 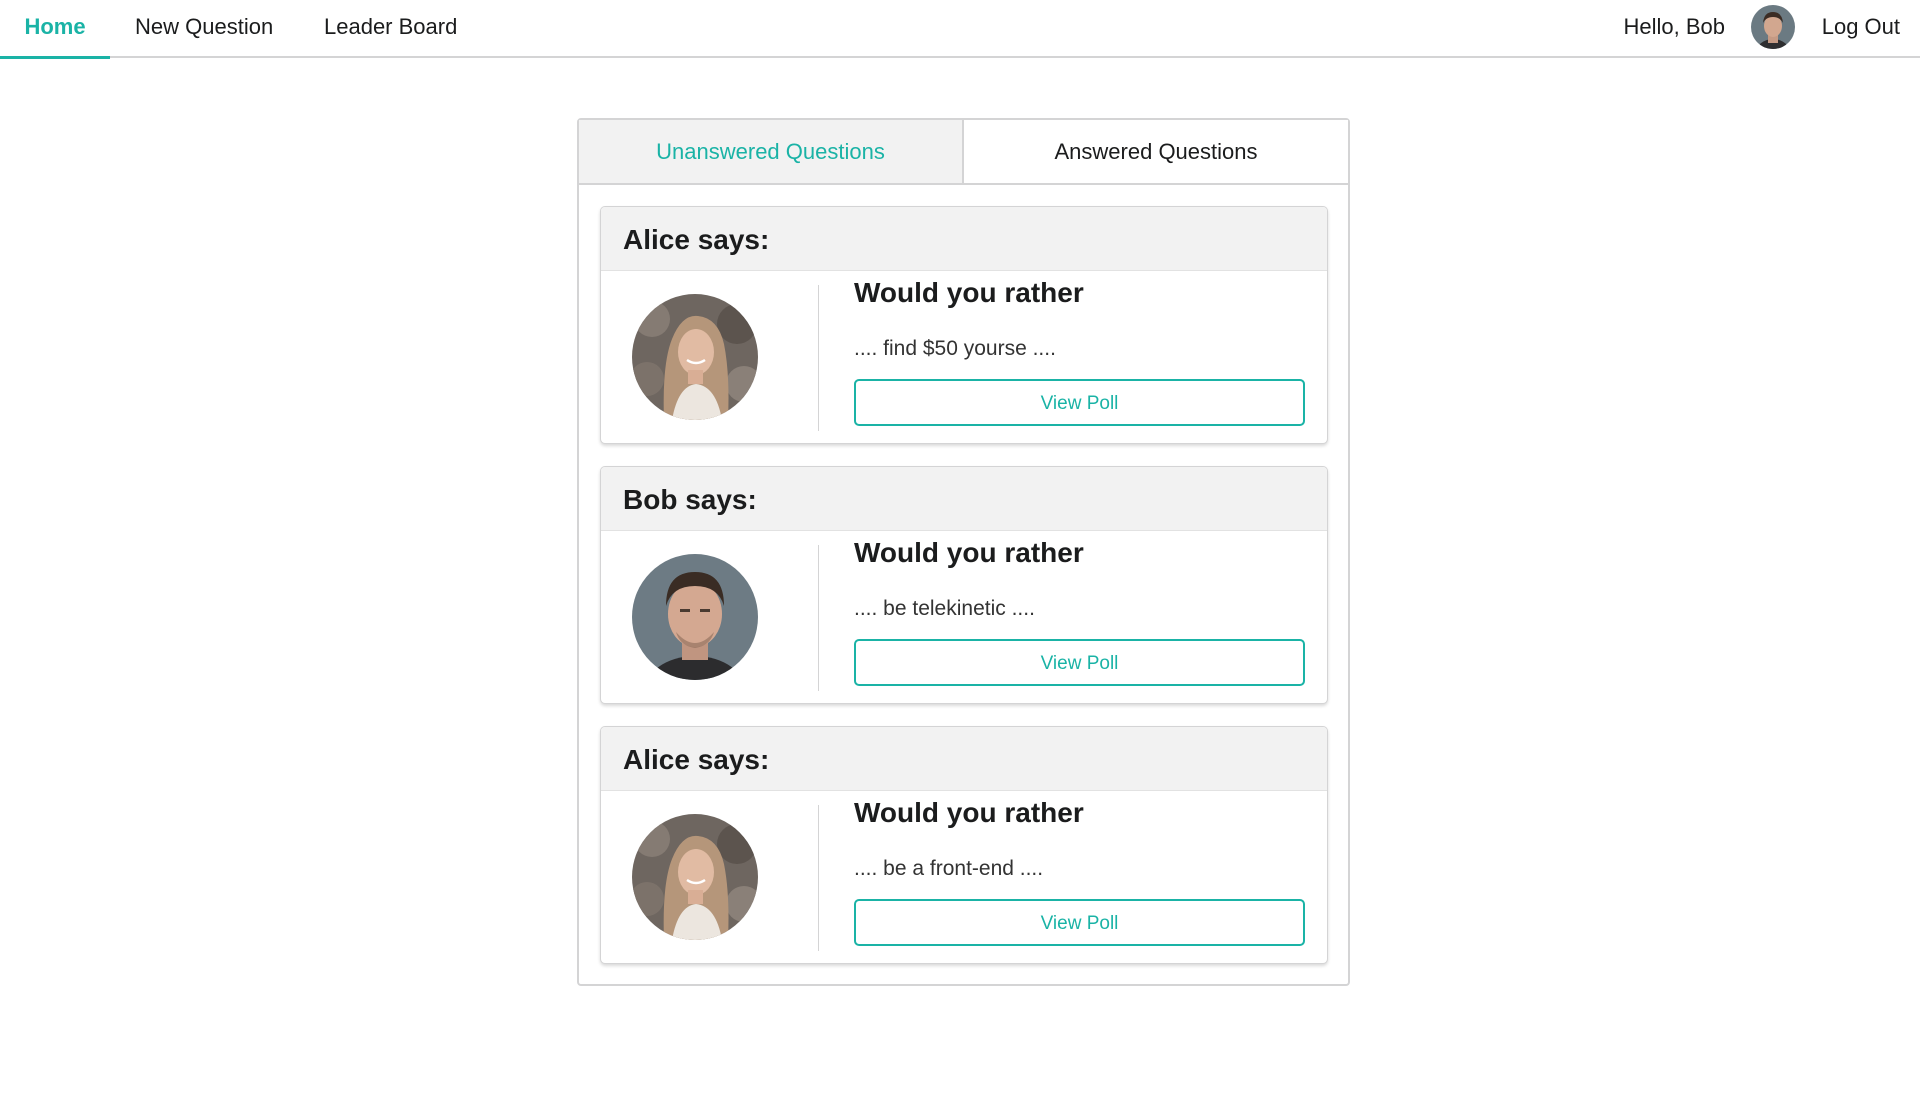 I want to click on logout-link: Log Out, so click(x=1861, y=29).